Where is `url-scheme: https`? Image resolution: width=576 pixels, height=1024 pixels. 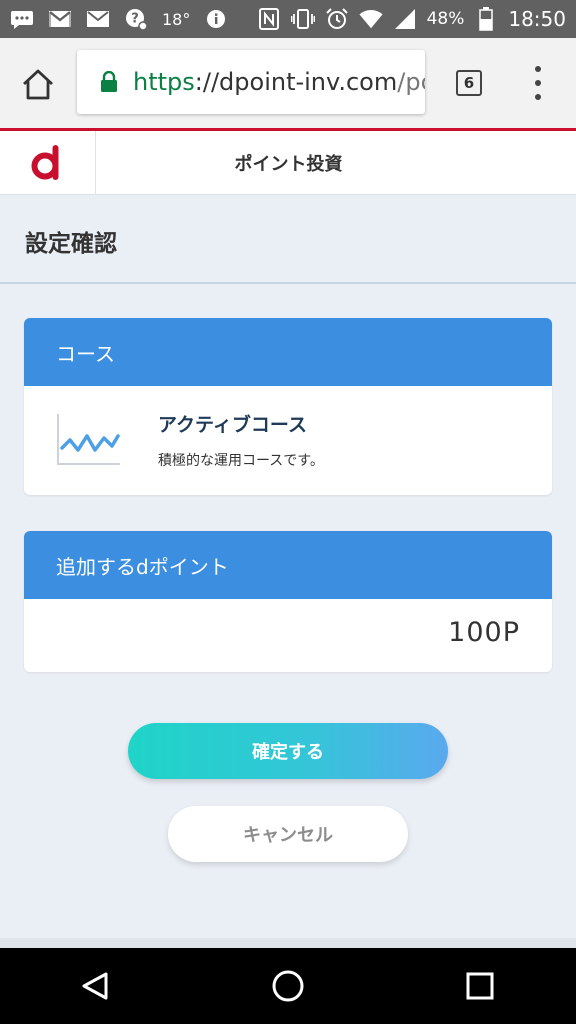
url-scheme: https is located at coordinates (164, 82).